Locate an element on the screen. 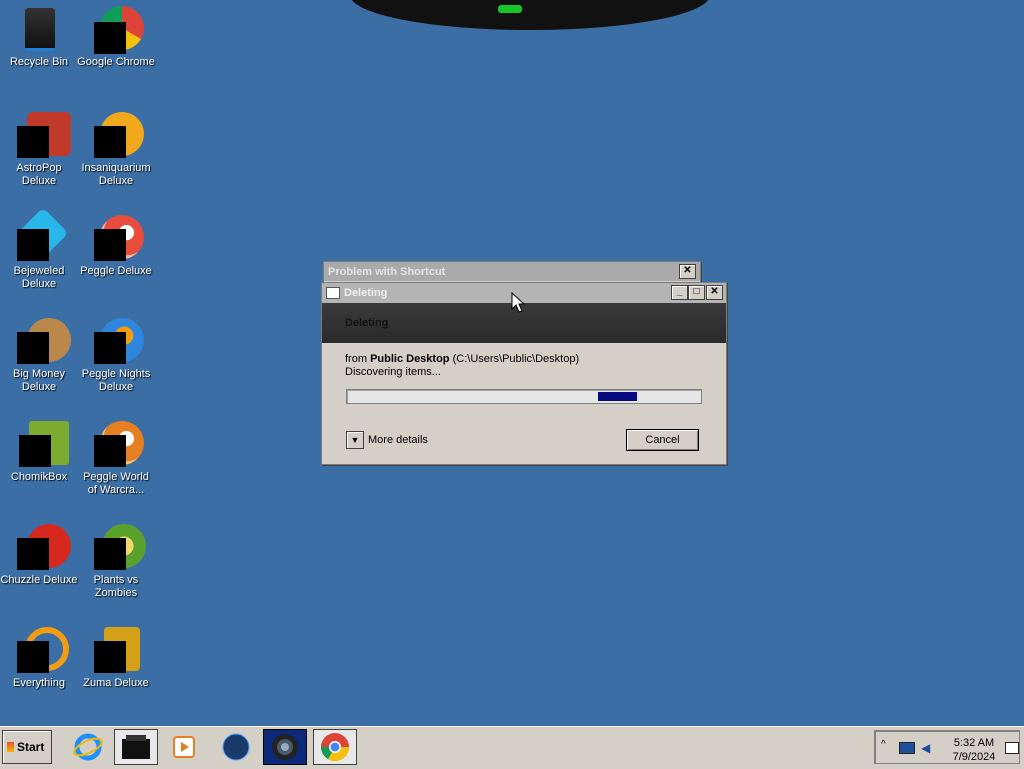 The image size is (1024, 769). notification-icon is located at coordinates (1012, 748).